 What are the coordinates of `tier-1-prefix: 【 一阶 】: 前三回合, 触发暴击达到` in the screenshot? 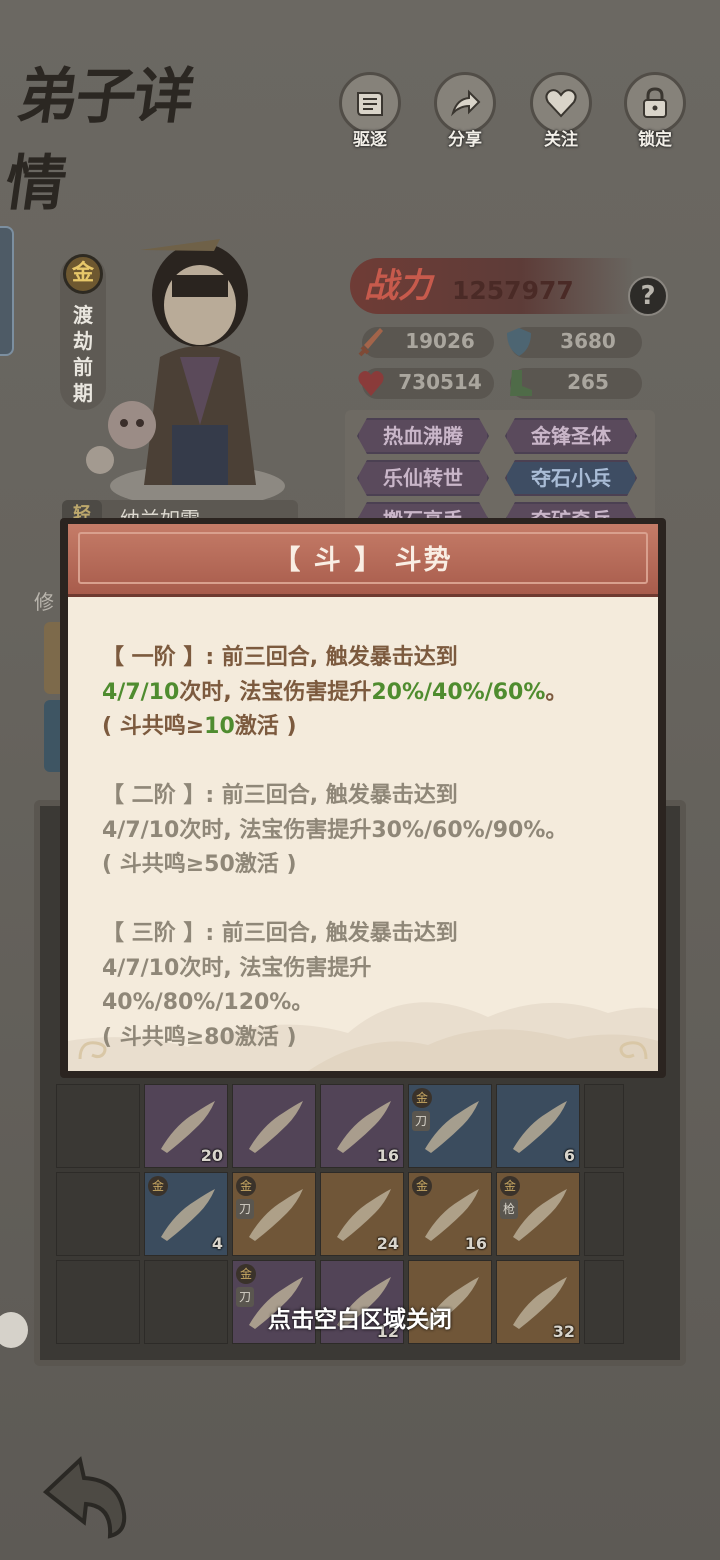 It's located at (280, 657).